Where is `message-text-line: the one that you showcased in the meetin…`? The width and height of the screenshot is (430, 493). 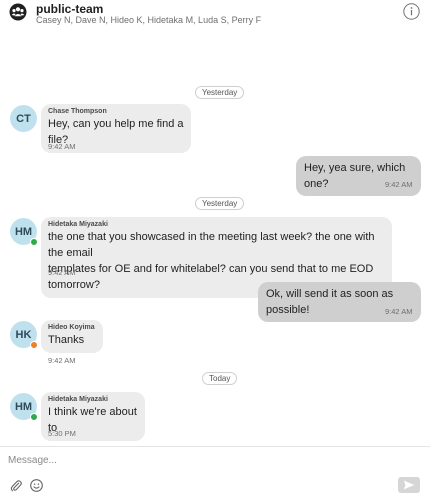 message-text-line: the one that you showcased in the meetin… is located at coordinates (211, 245).